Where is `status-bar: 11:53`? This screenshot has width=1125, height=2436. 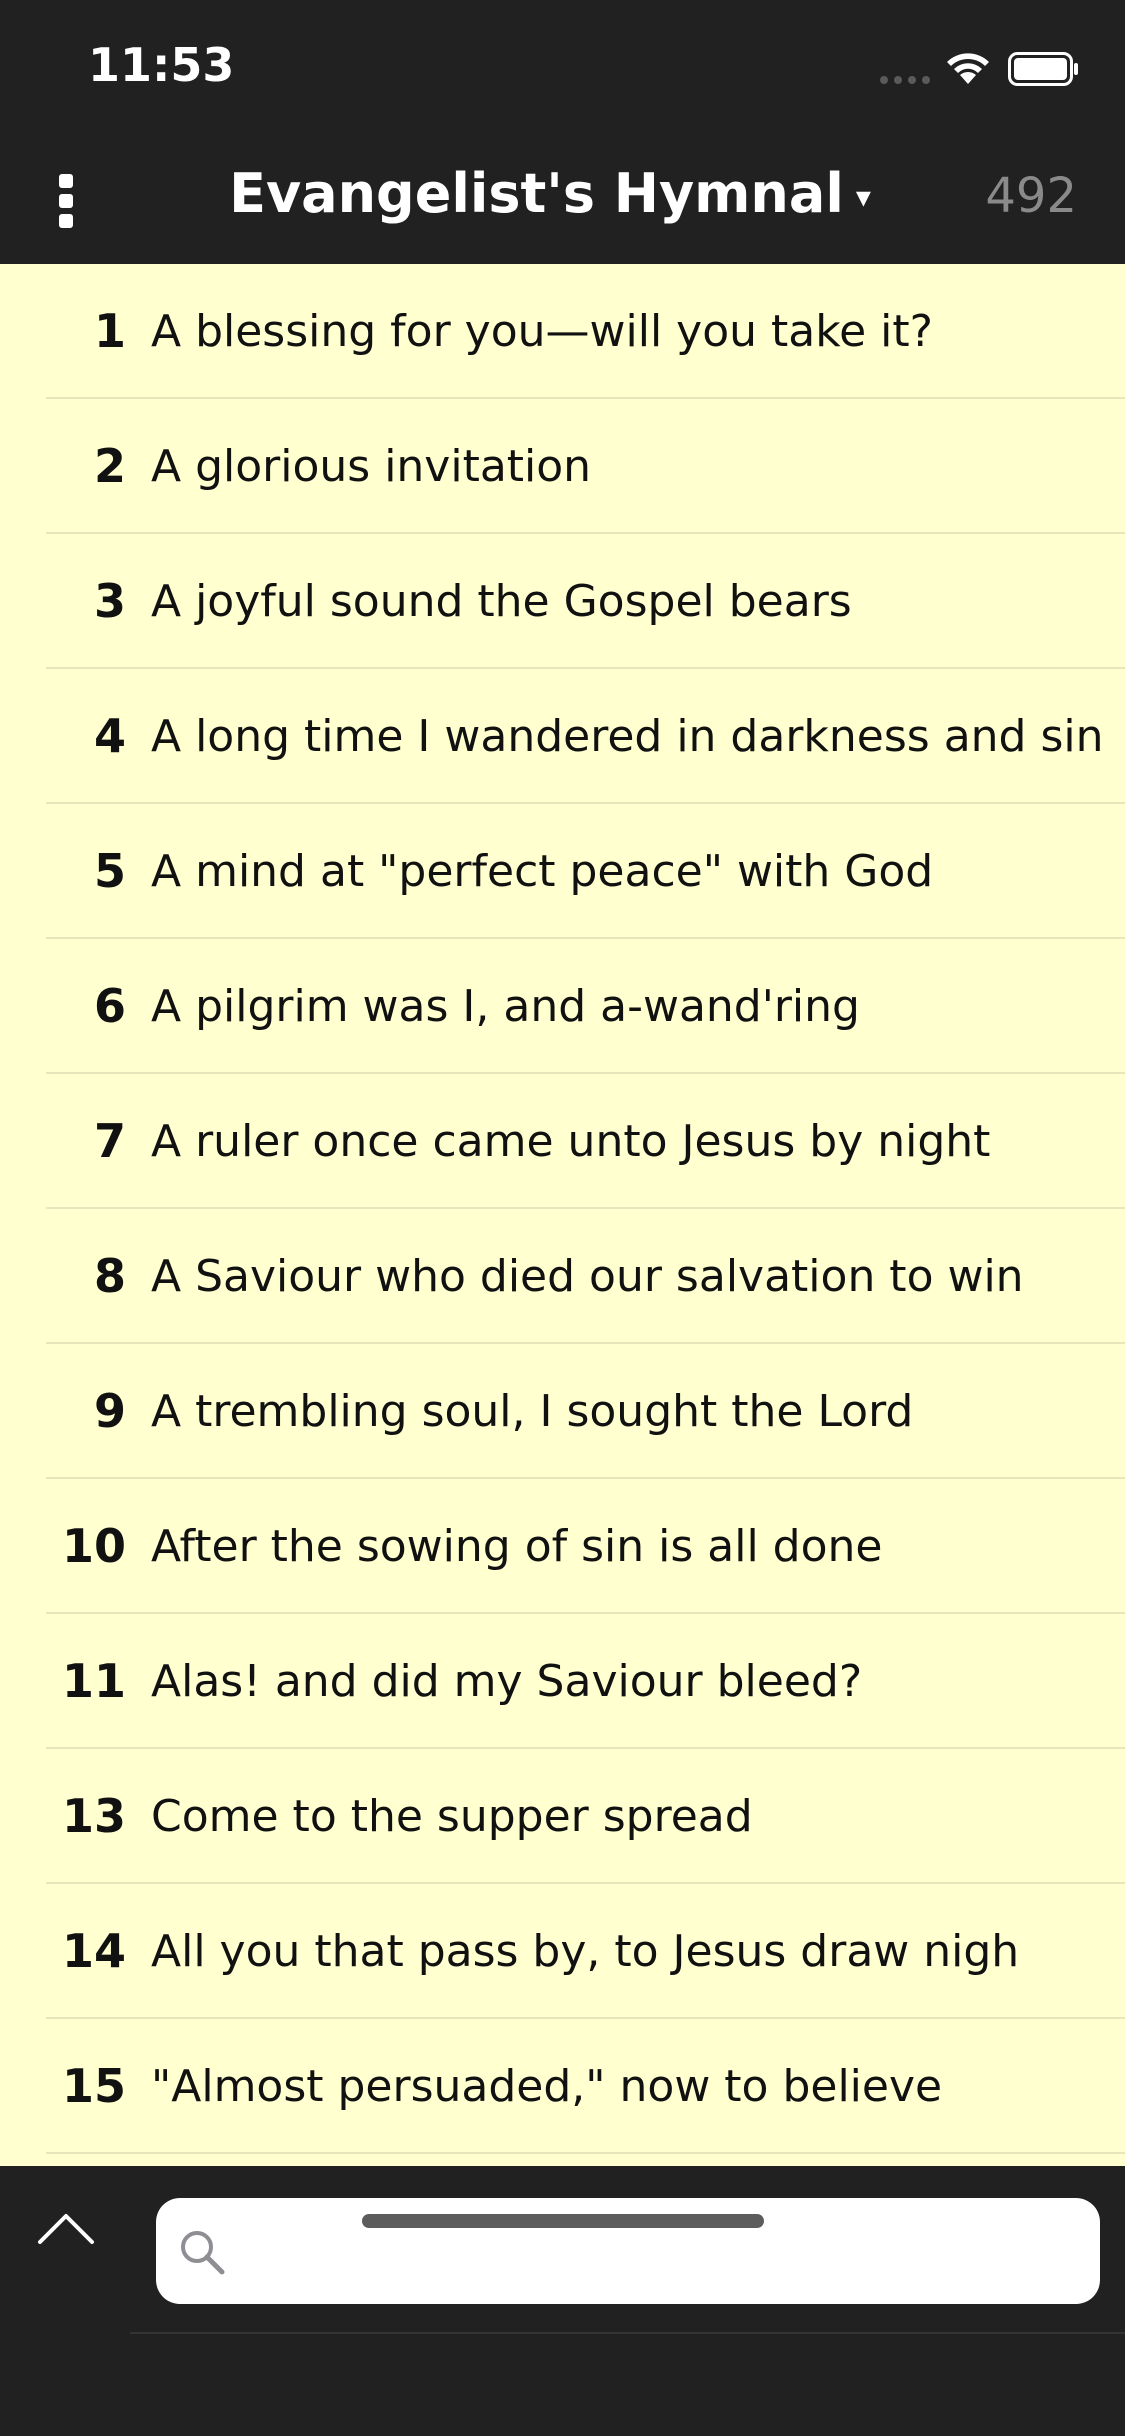 status-bar: 11:53 is located at coordinates (562, 66).